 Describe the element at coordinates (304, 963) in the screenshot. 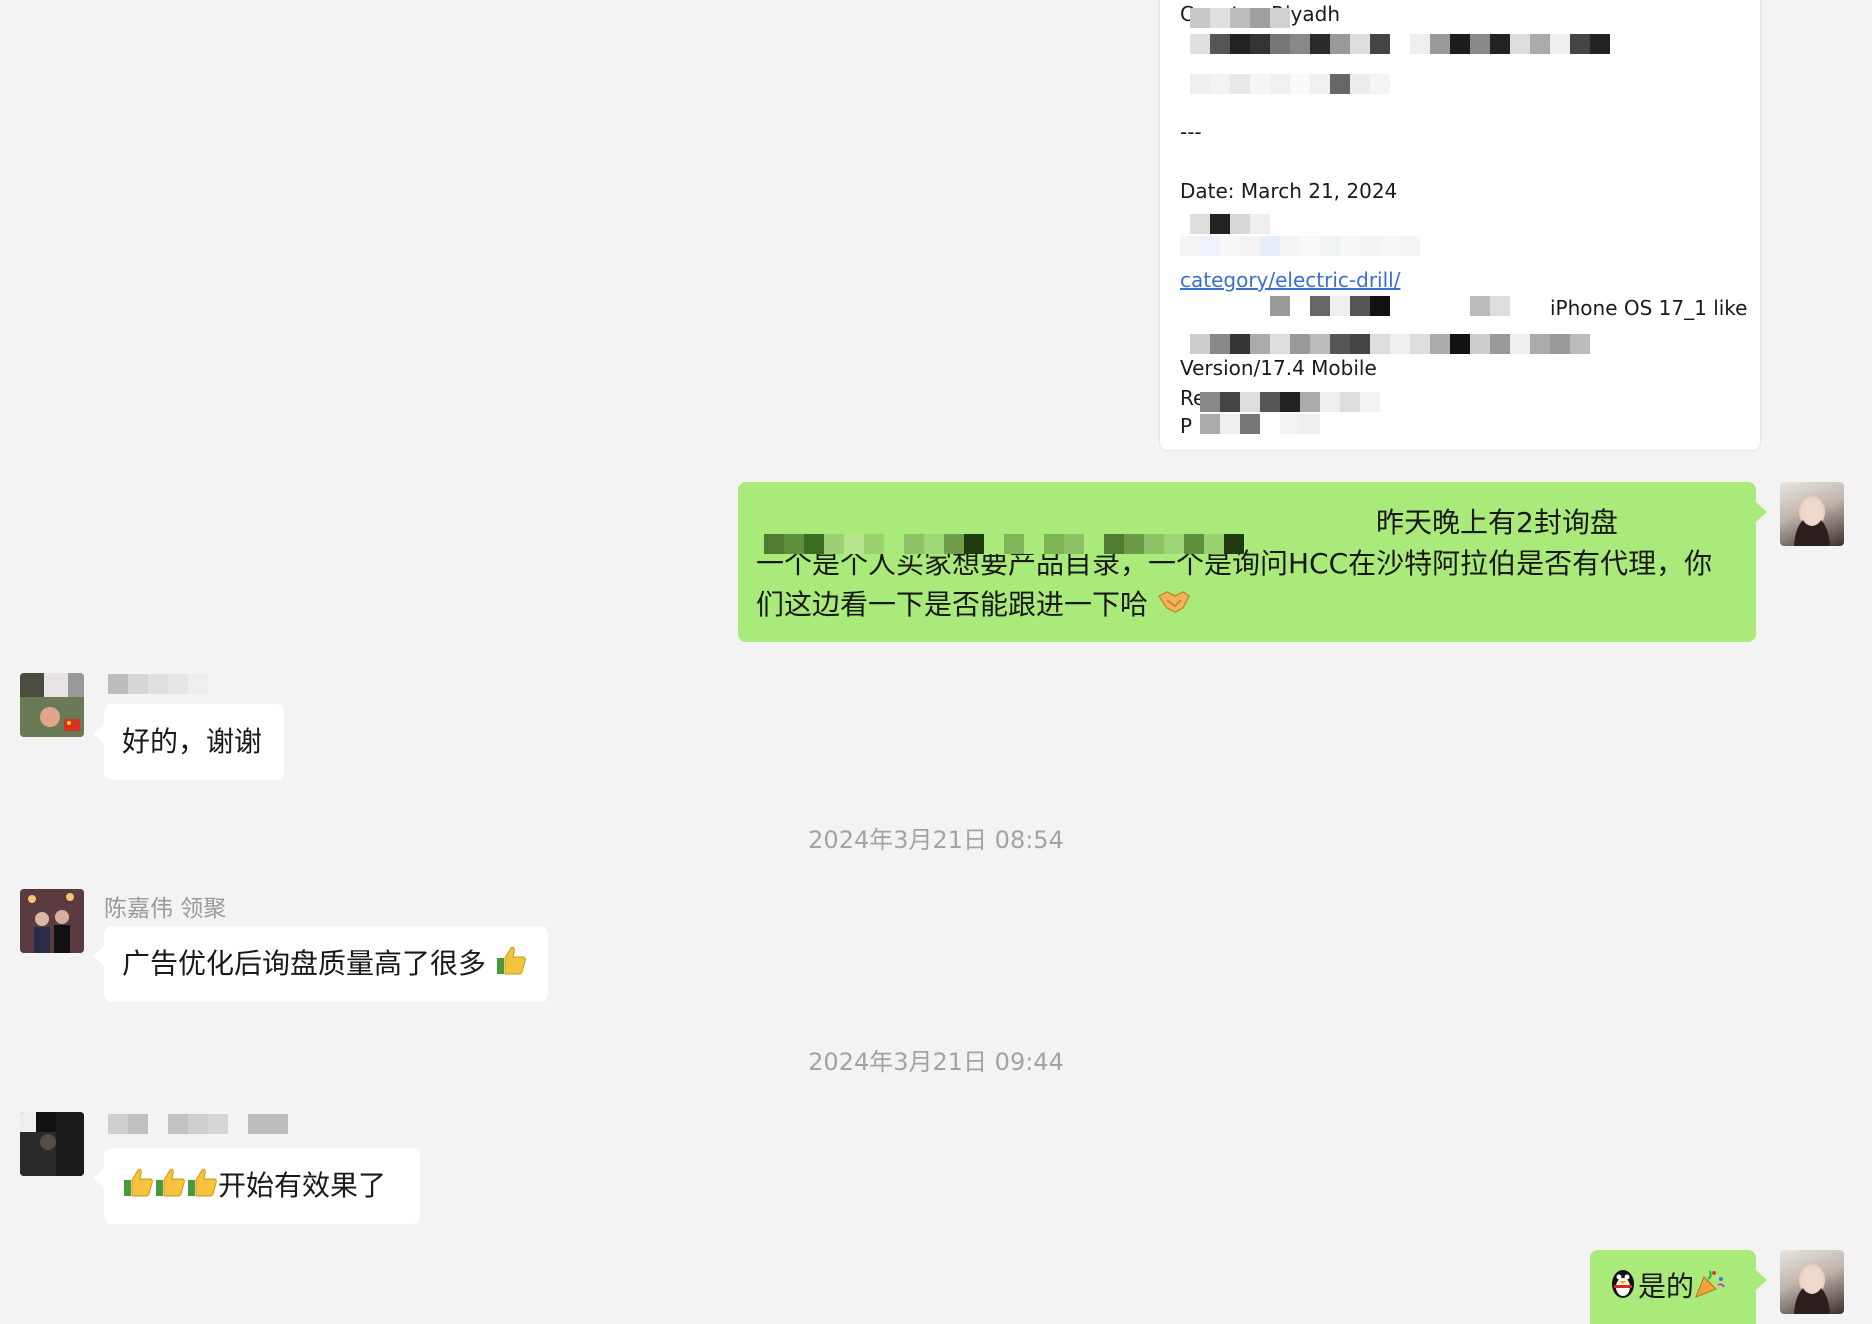

I see `message-text: 广告优化后询盘质量高了很多` at that location.